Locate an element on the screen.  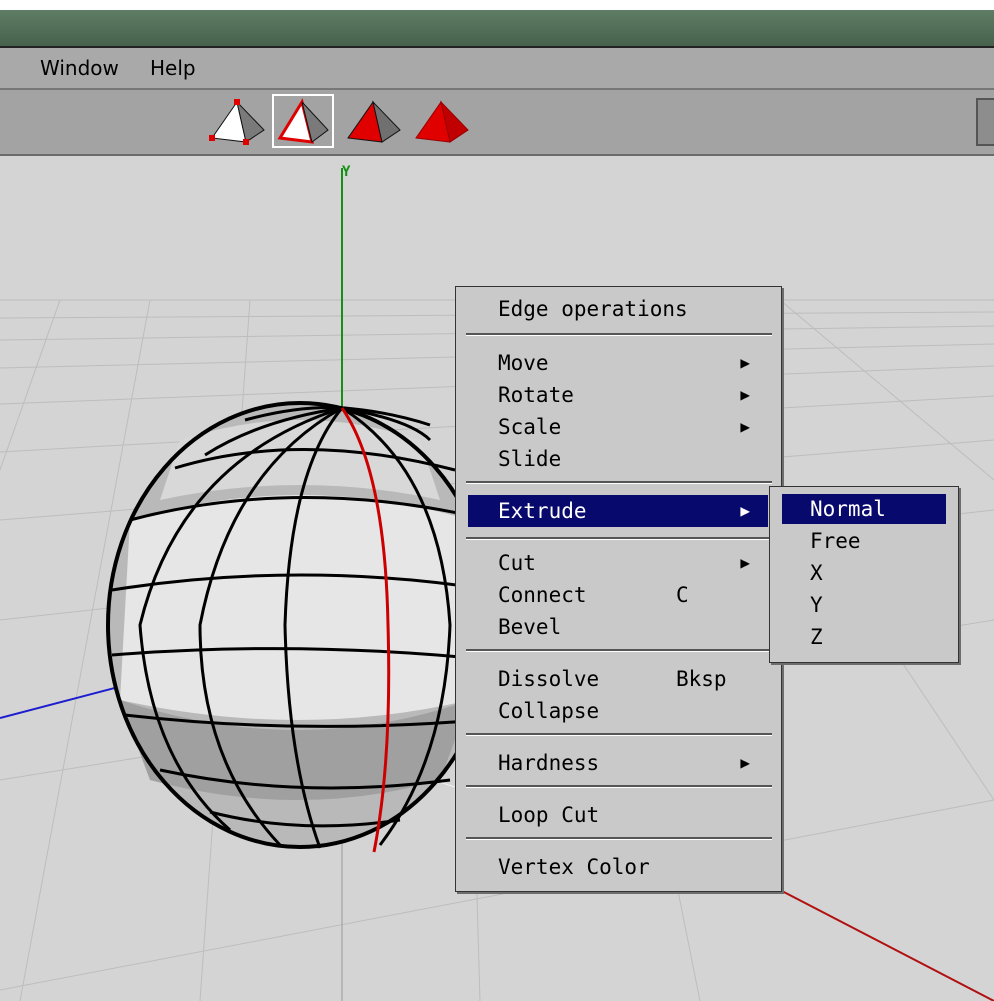
object-select-icon is located at coordinates (442, 121).